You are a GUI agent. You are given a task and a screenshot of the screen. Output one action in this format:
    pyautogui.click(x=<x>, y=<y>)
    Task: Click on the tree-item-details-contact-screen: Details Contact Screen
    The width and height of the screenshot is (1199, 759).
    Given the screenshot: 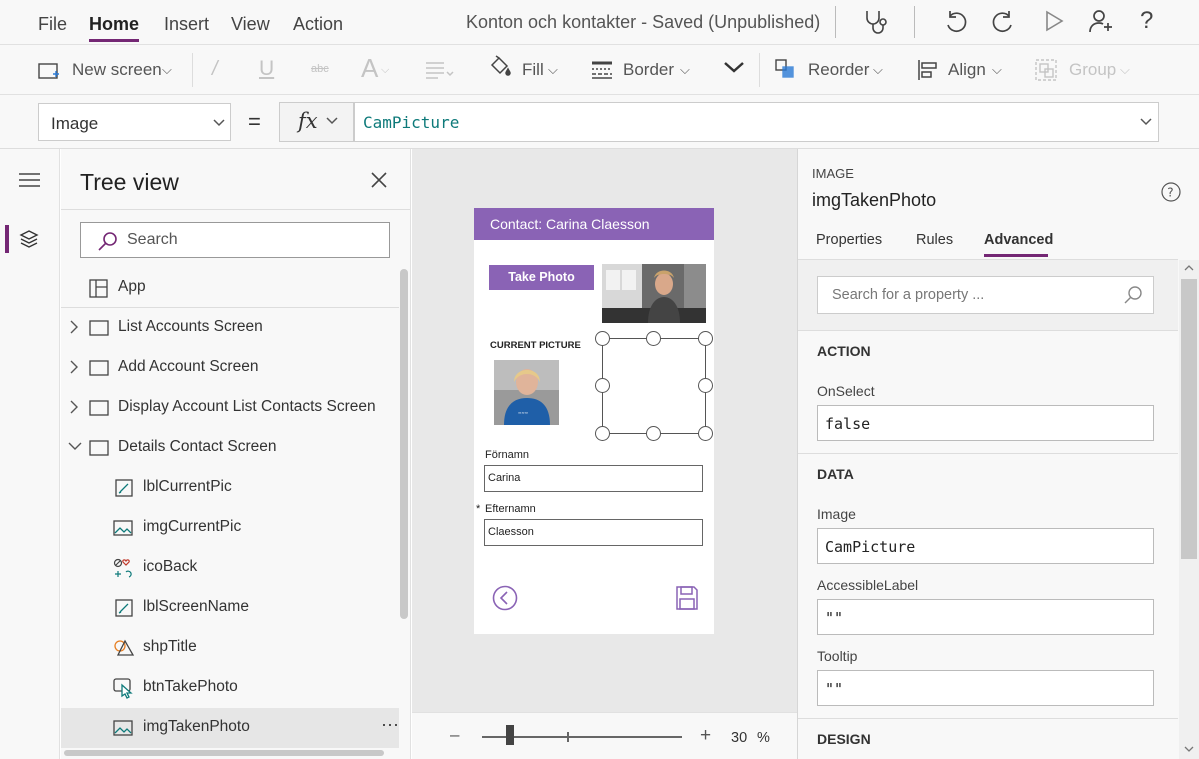 What is the action you would take?
    pyautogui.click(x=230, y=448)
    